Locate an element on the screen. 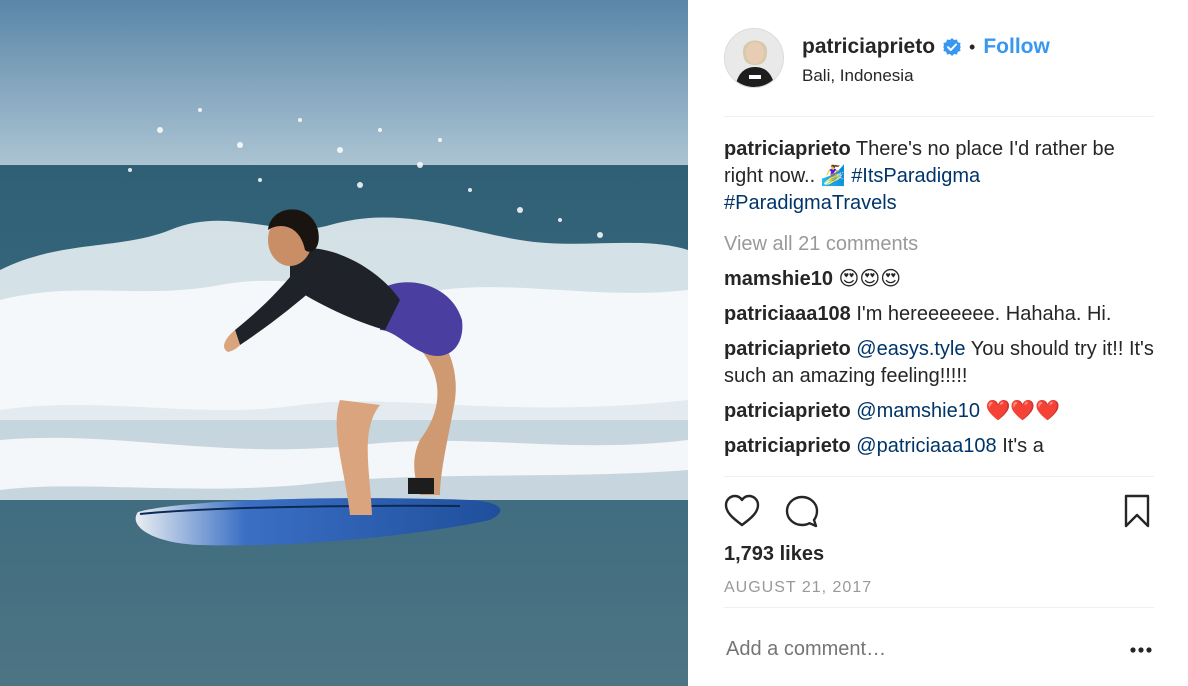 This screenshot has width=1188, height=686. comment-item: patriciaprieto @mamshie10 ❤️❤️❤️ is located at coordinates (939, 411).